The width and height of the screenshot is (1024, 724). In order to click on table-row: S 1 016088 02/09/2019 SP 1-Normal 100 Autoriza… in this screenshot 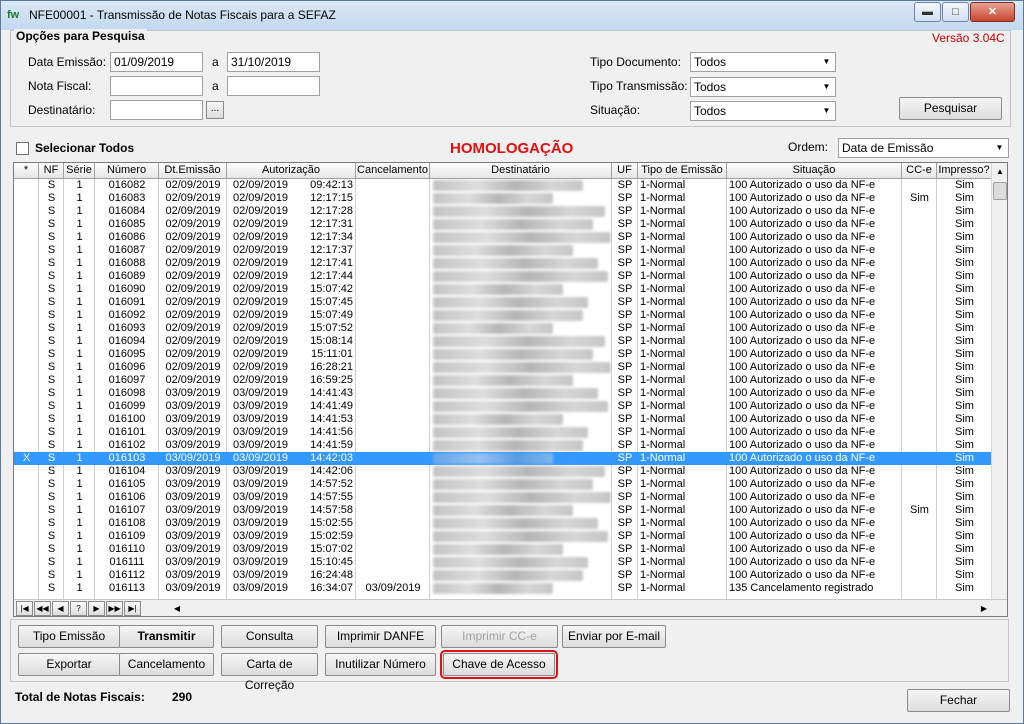, I will do `click(502, 263)`.